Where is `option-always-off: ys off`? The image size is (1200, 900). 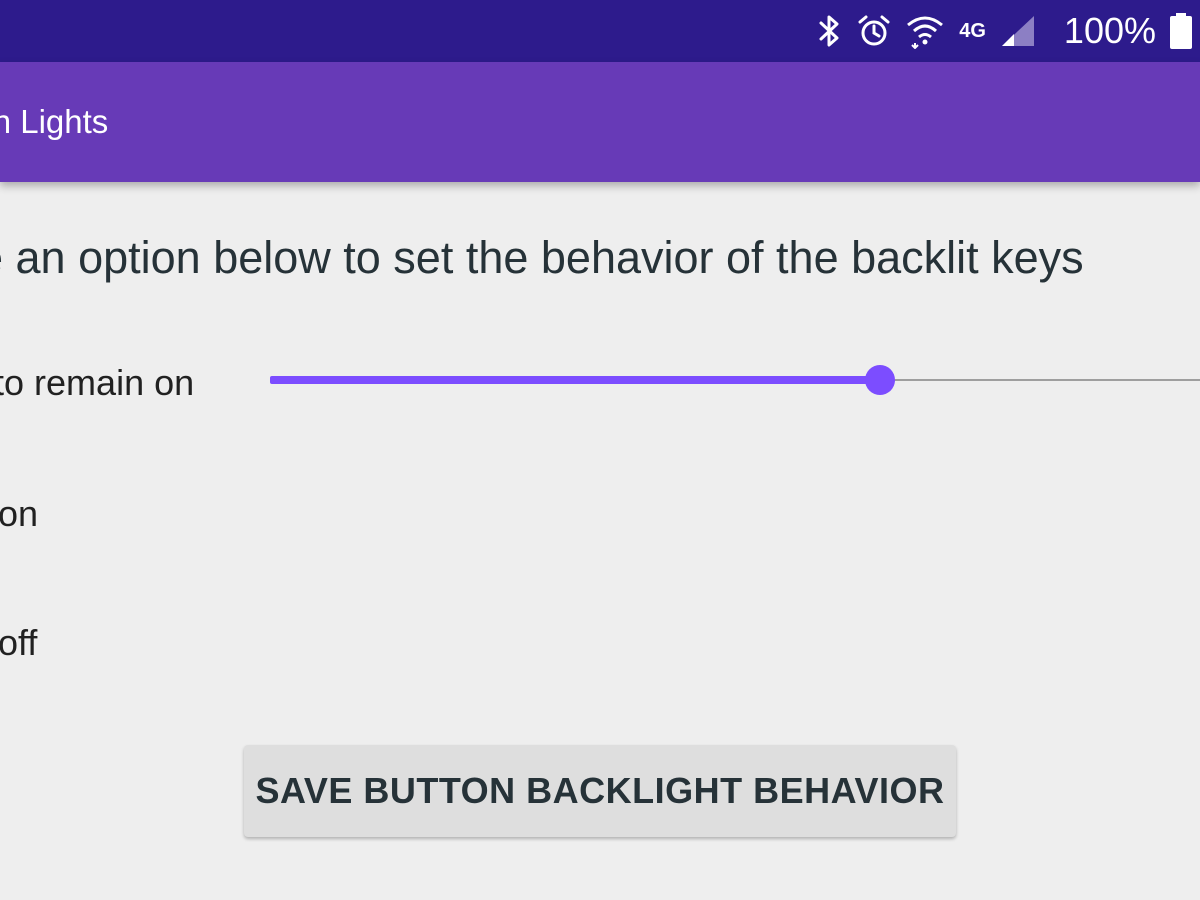
option-always-off: ys off is located at coordinates (18, 643).